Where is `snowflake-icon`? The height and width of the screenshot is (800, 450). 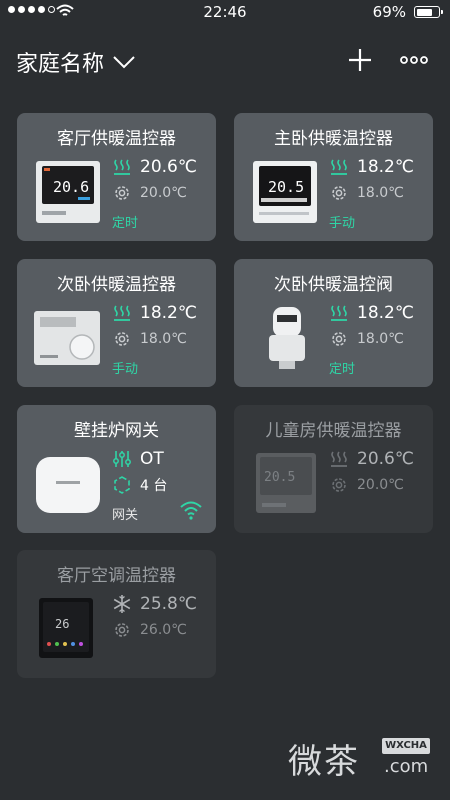
snowflake-icon is located at coordinates (122, 604).